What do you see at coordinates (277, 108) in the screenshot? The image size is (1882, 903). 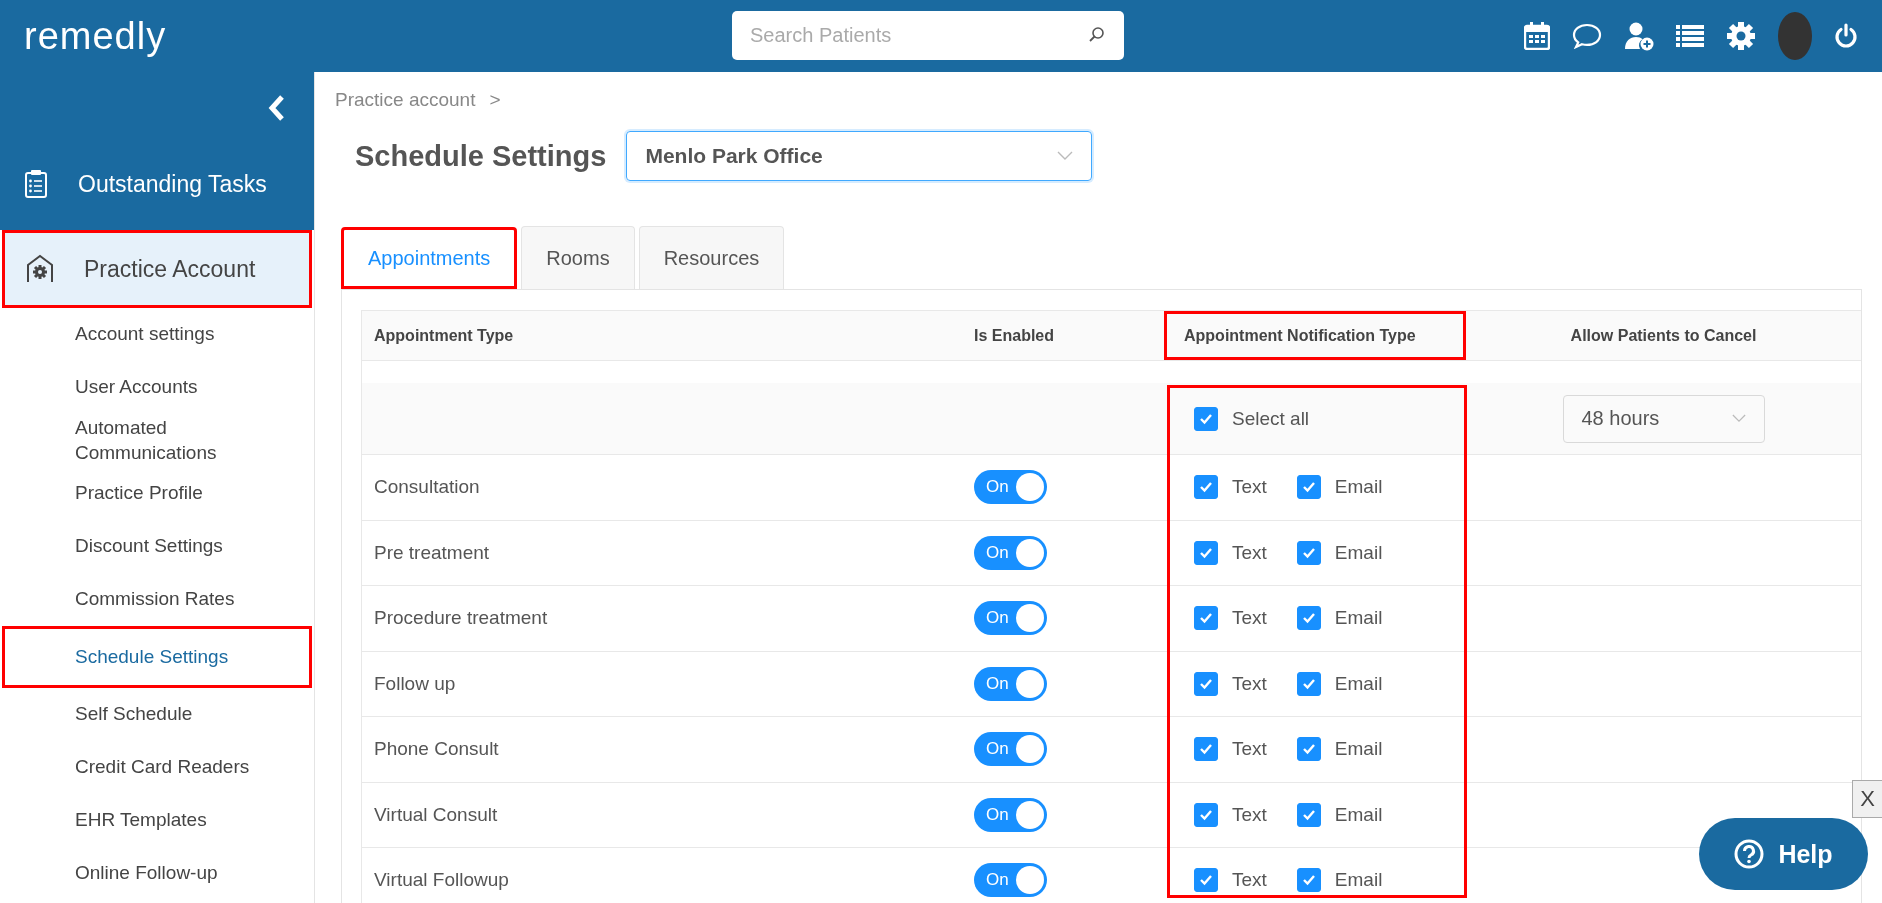 I see `chevron-left-icon` at bounding box center [277, 108].